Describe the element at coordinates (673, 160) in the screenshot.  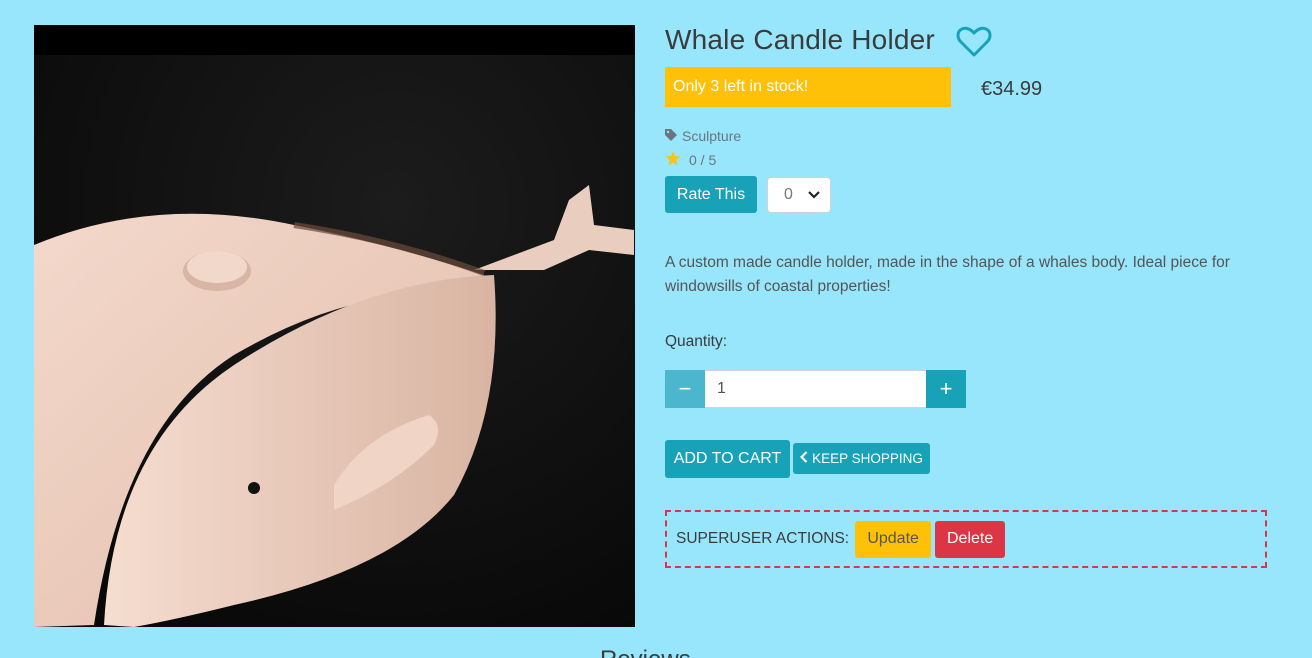
I see `star-icon` at that location.